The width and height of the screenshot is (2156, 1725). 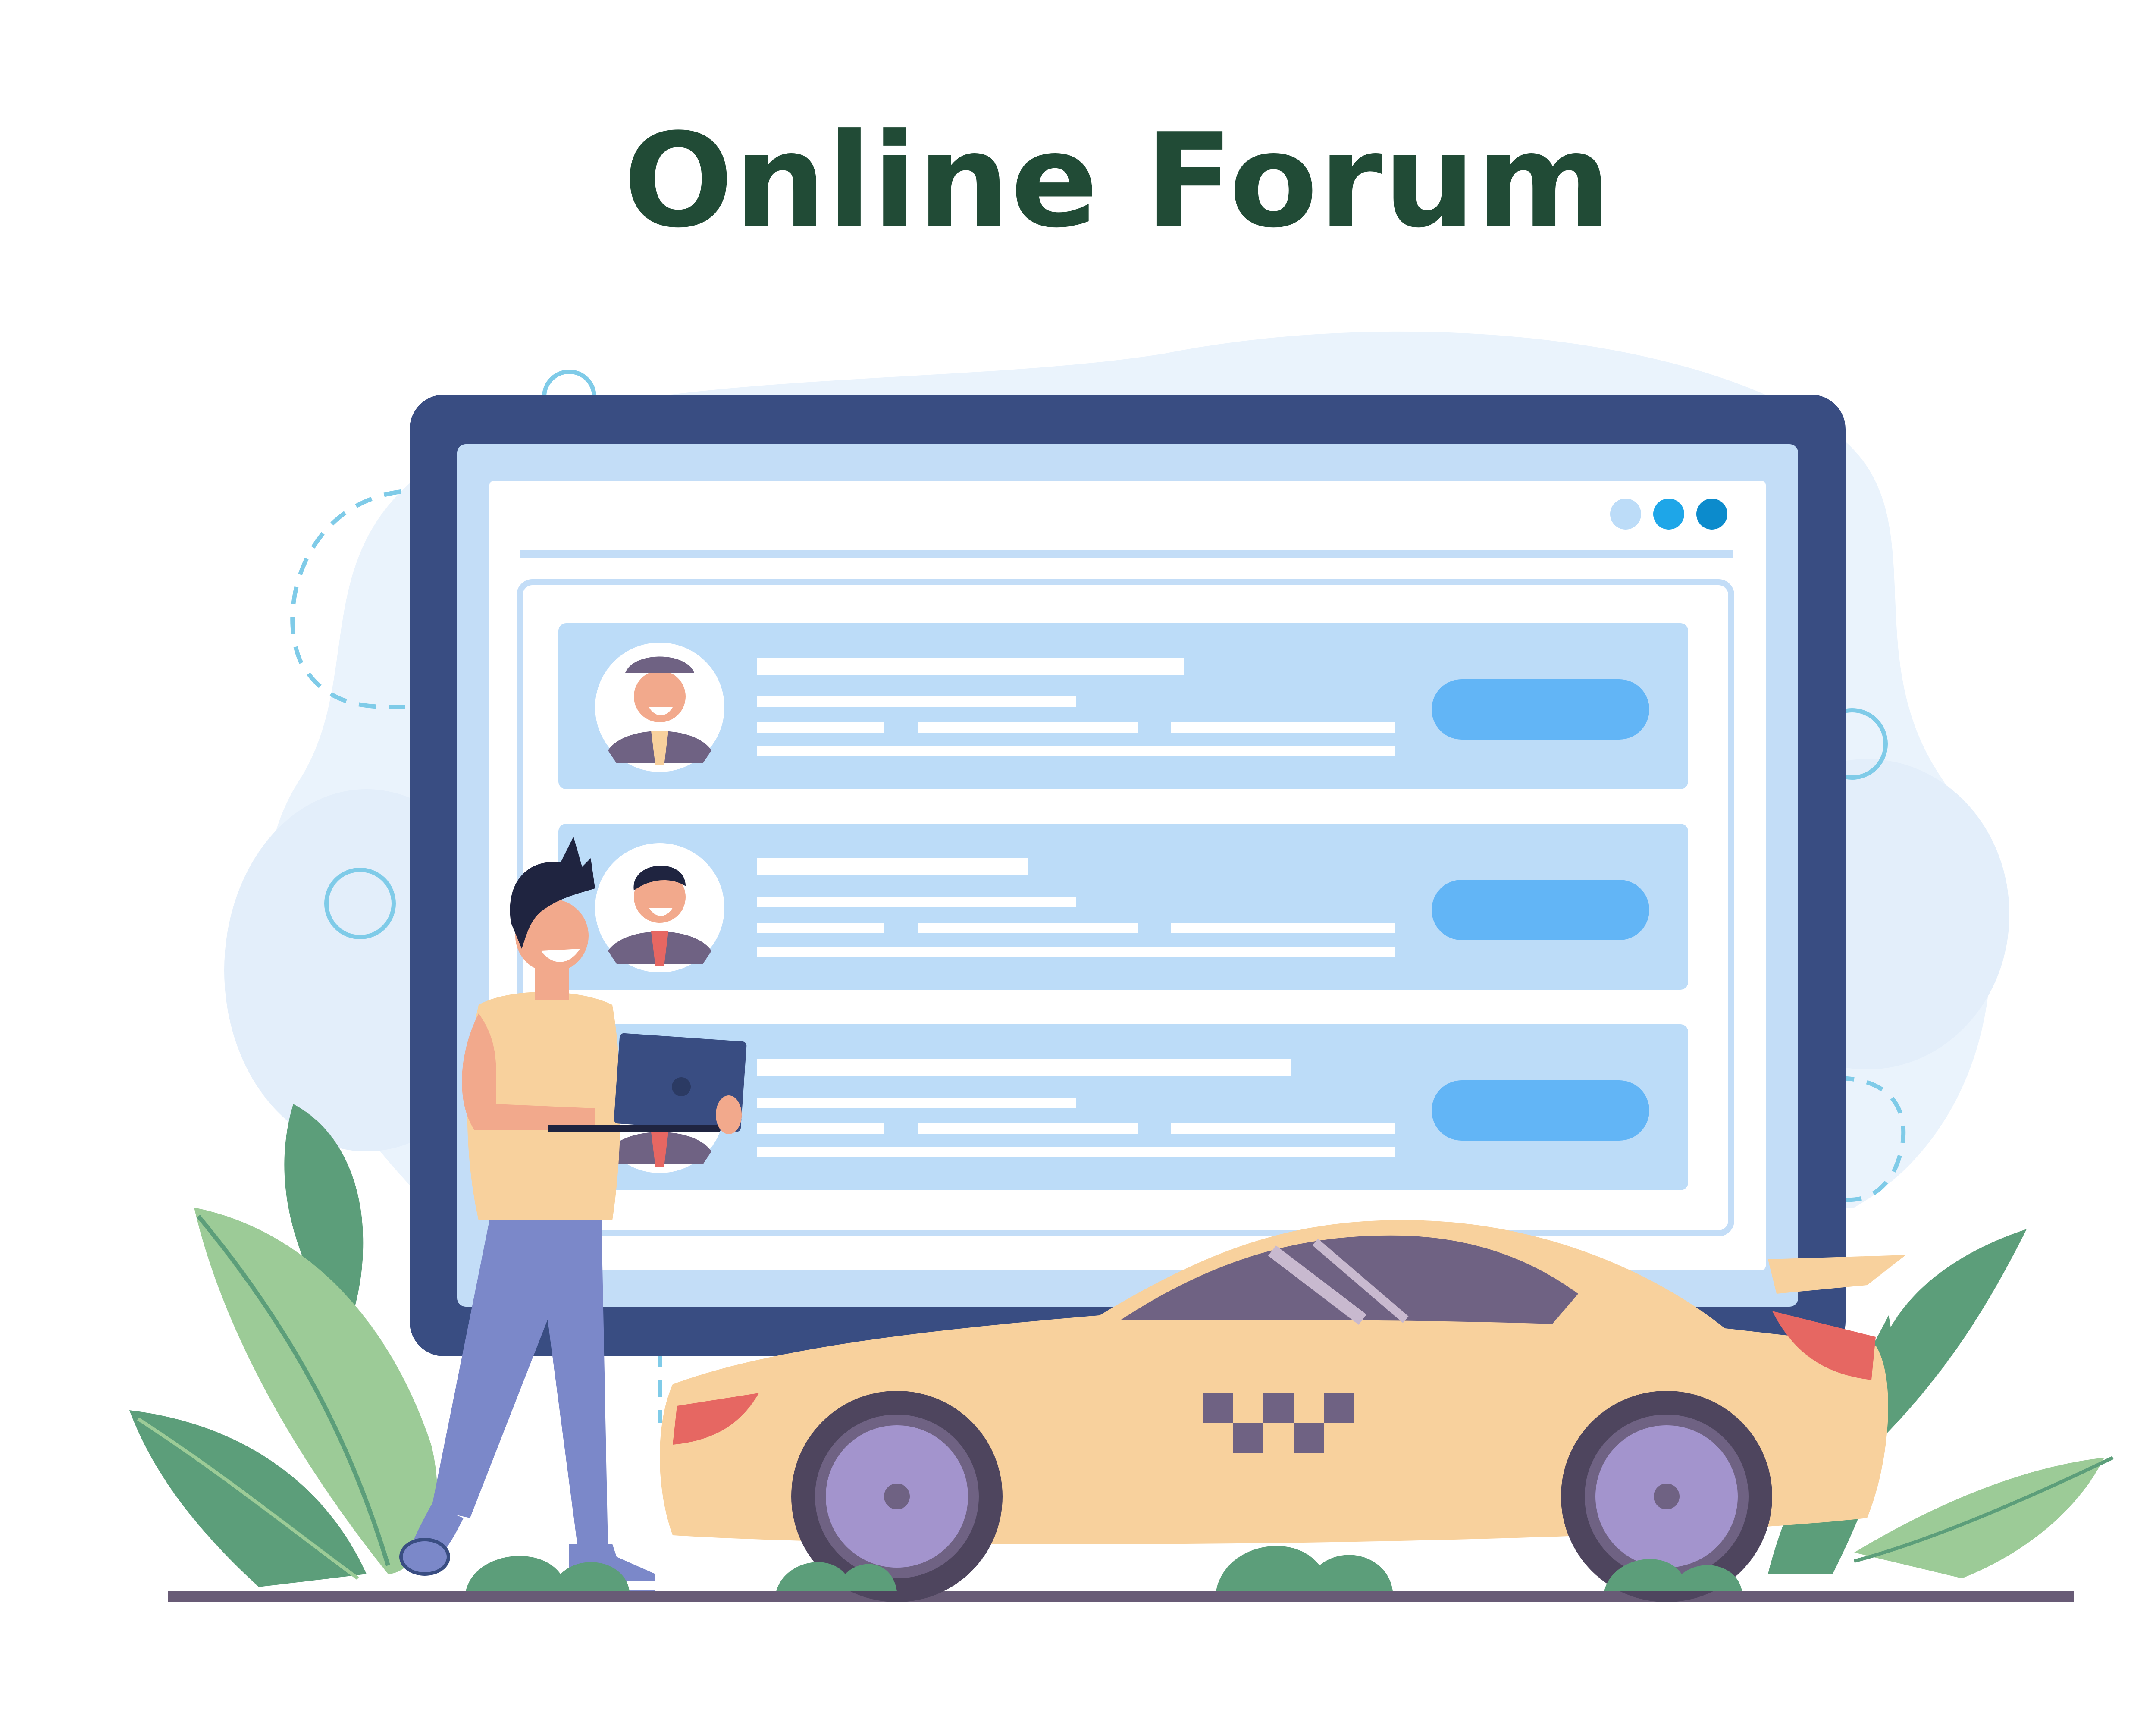 I want to click on bushes, so click(x=1104, y=1569).